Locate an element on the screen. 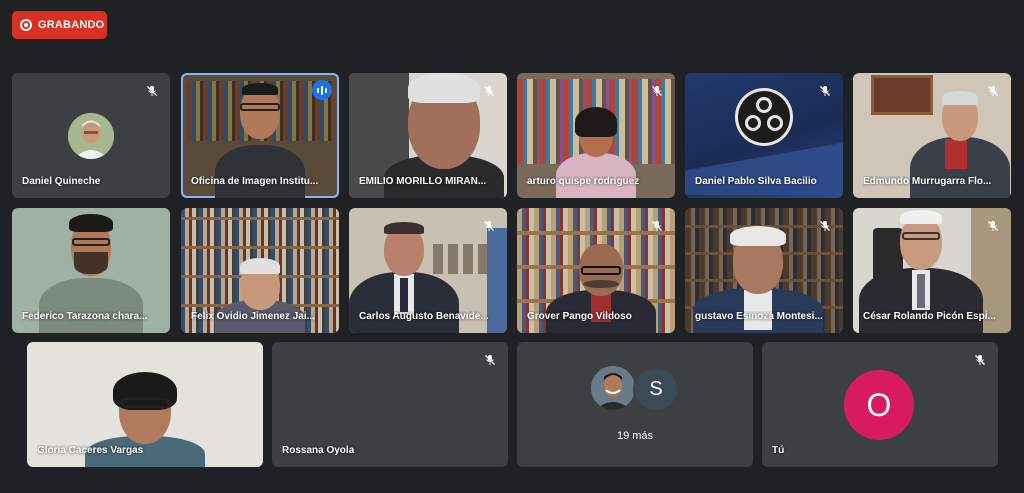  record-icon is located at coordinates (26, 25).